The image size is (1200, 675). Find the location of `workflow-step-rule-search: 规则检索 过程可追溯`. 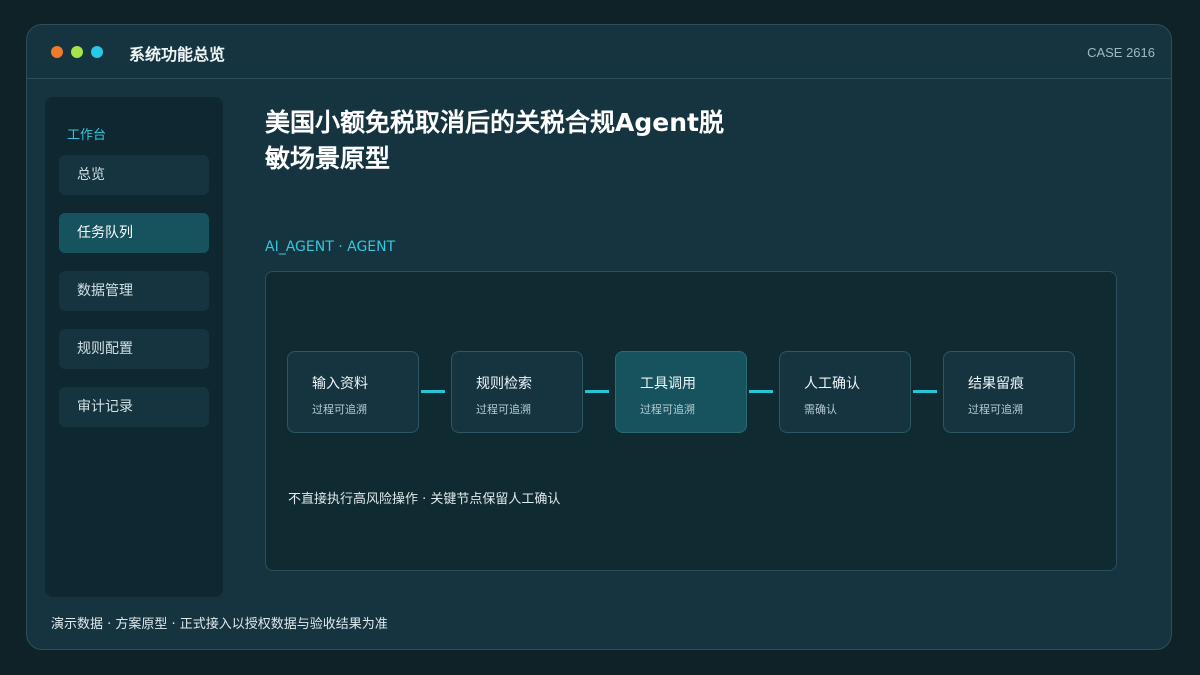

workflow-step-rule-search: 规则检索 过程可追溯 is located at coordinates (517, 392).